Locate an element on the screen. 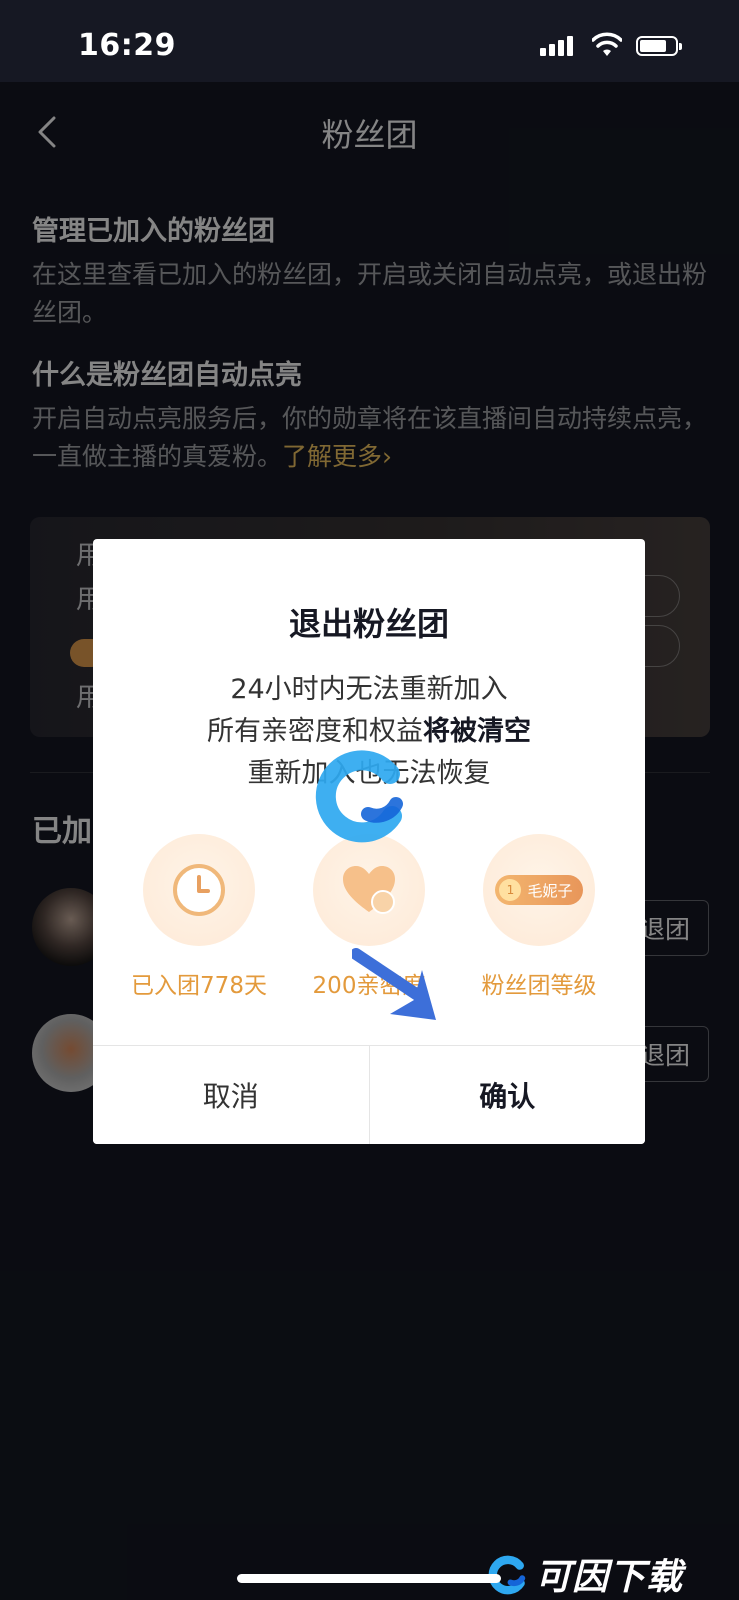 This screenshot has height=1600, width=739. cellular-signal-icon is located at coordinates (556, 46).